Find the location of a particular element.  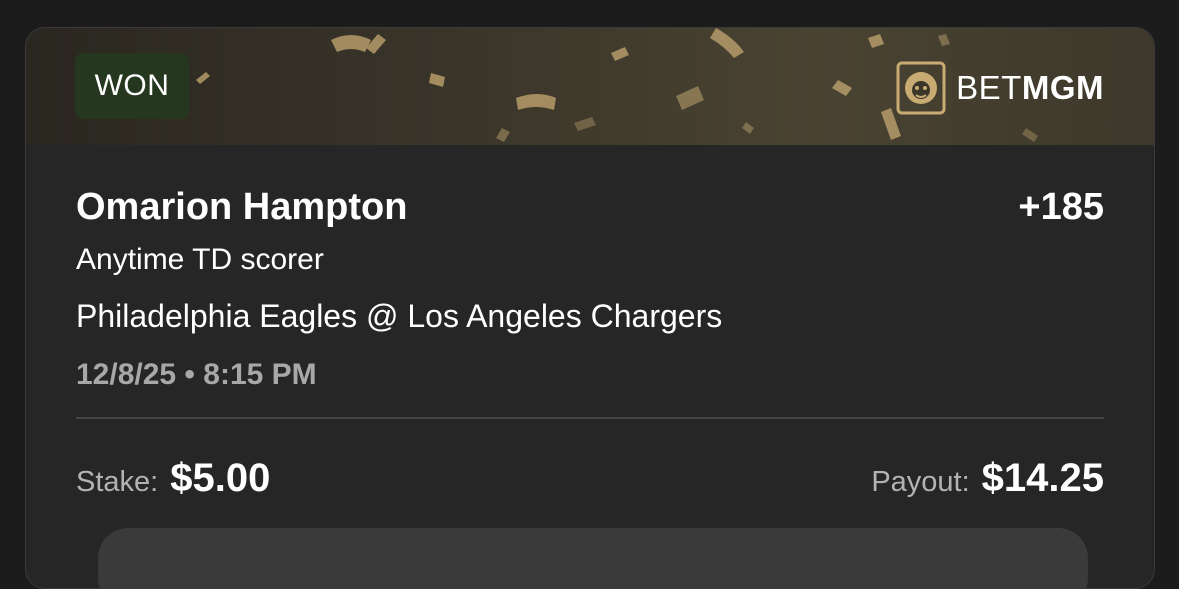

payout-label: Payout: is located at coordinates (920, 482).